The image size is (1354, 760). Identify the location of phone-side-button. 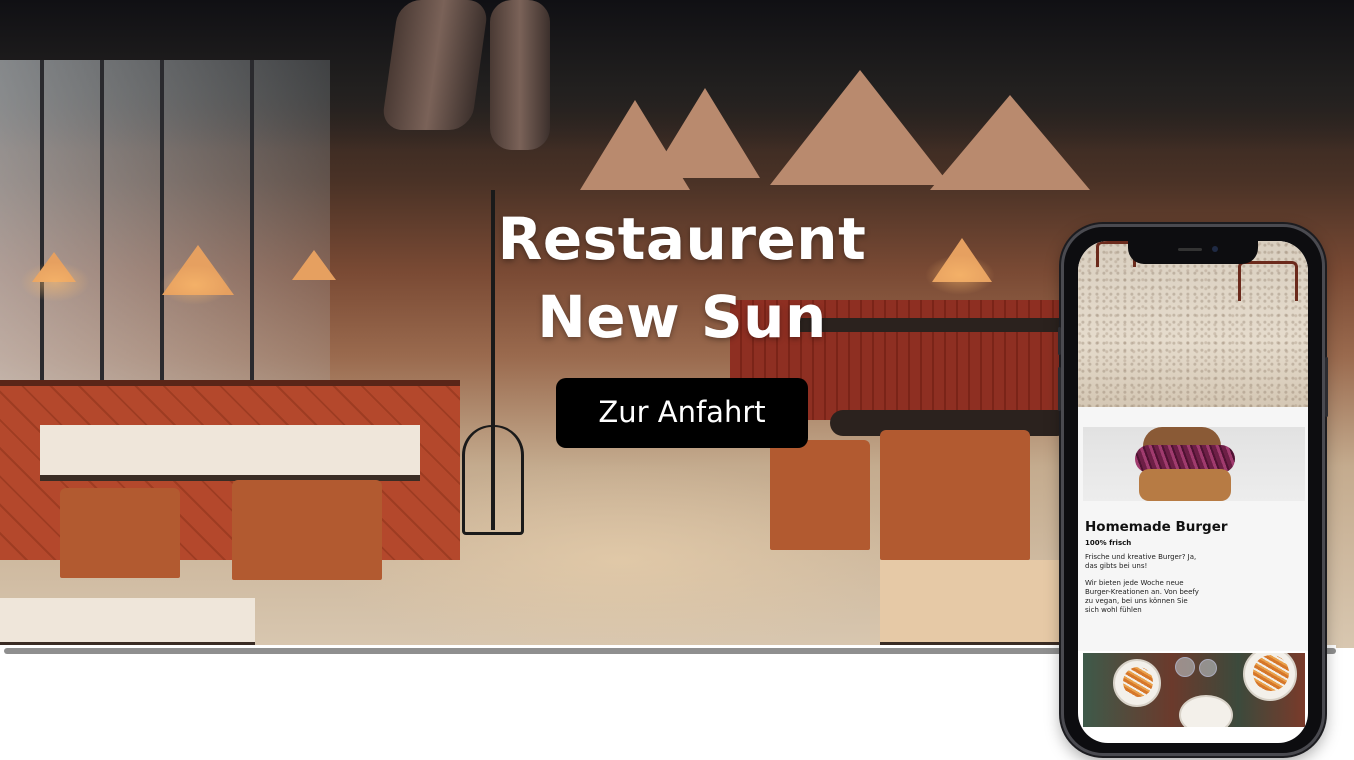
(1059, 341).